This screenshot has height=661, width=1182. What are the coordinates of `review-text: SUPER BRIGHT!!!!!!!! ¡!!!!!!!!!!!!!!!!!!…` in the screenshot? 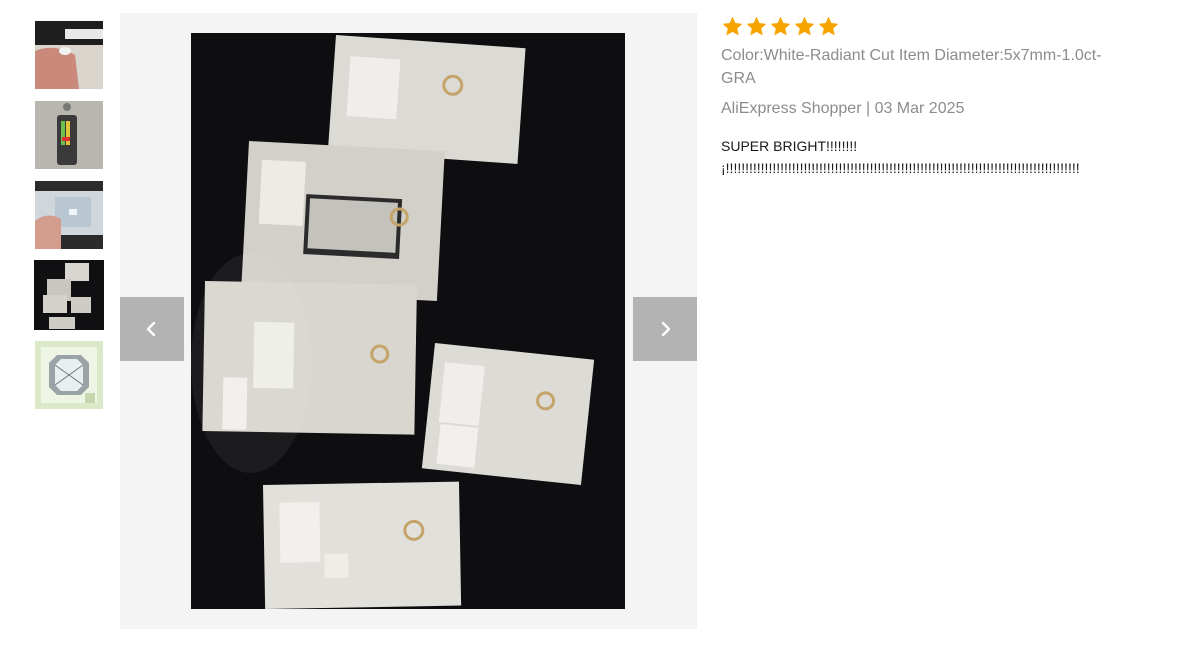 It's located at (900, 157).